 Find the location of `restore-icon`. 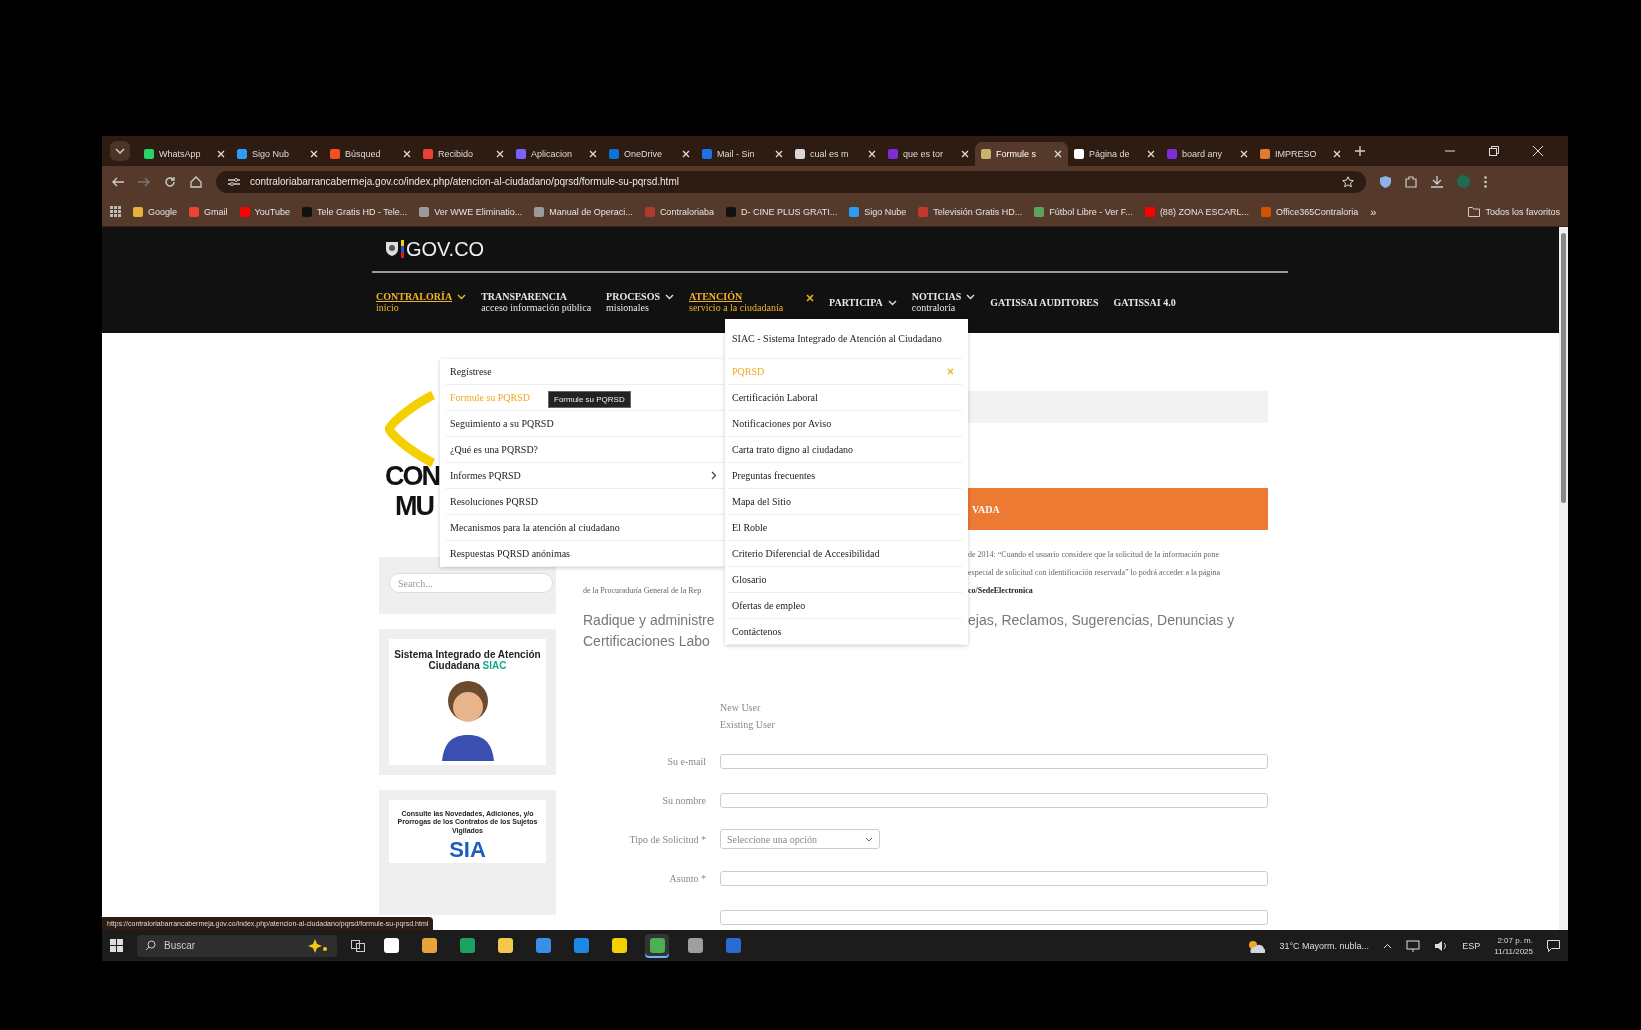

restore-icon is located at coordinates (1494, 151).